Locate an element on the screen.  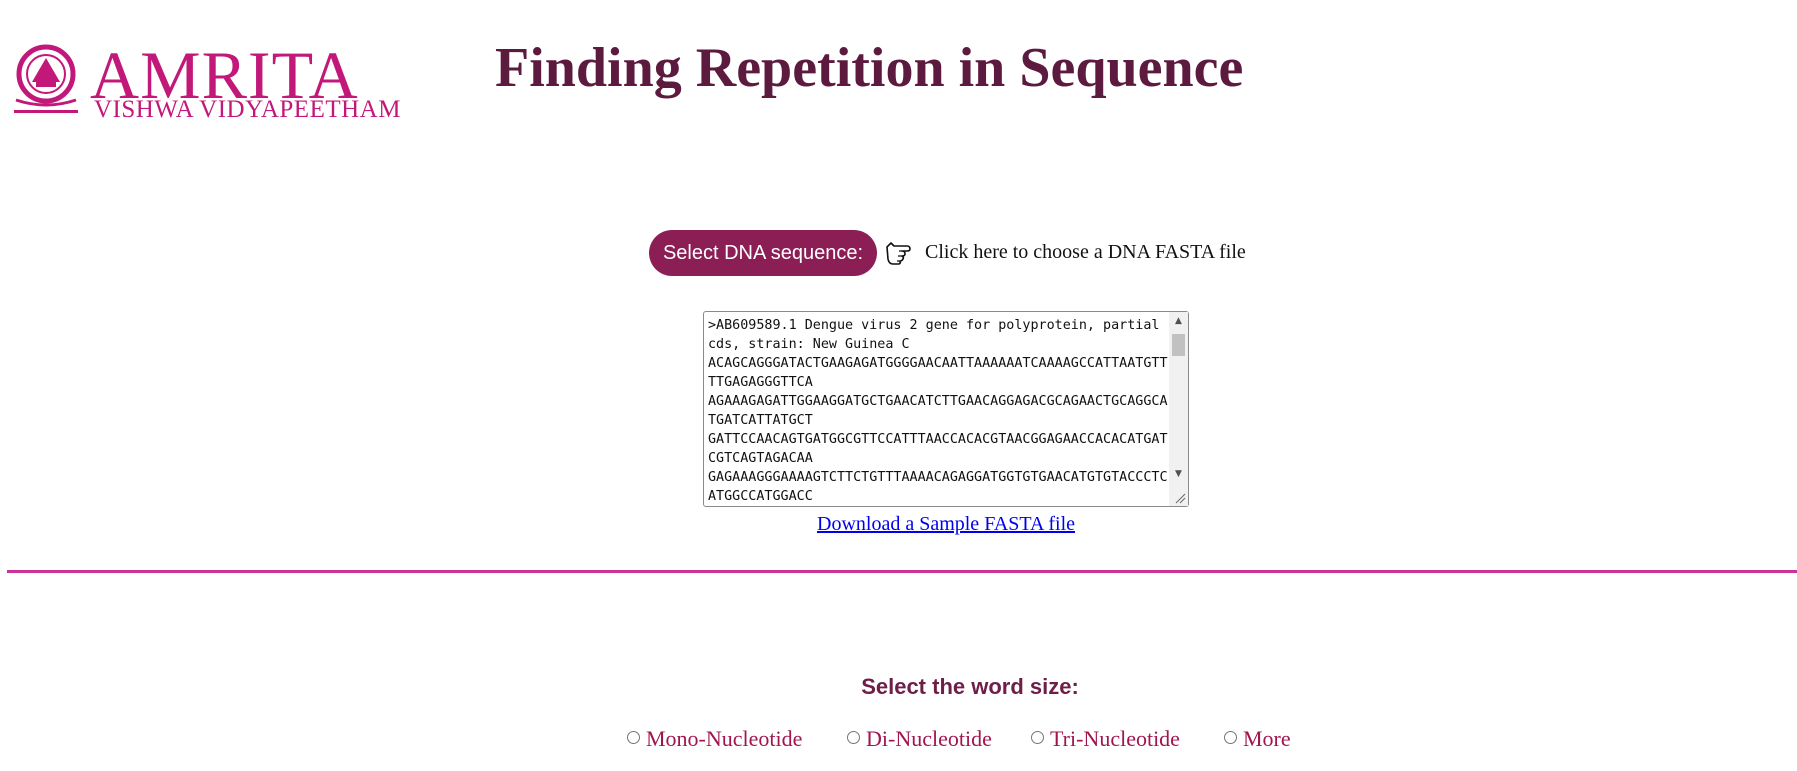
pointing-hand-icon is located at coordinates (898, 253).